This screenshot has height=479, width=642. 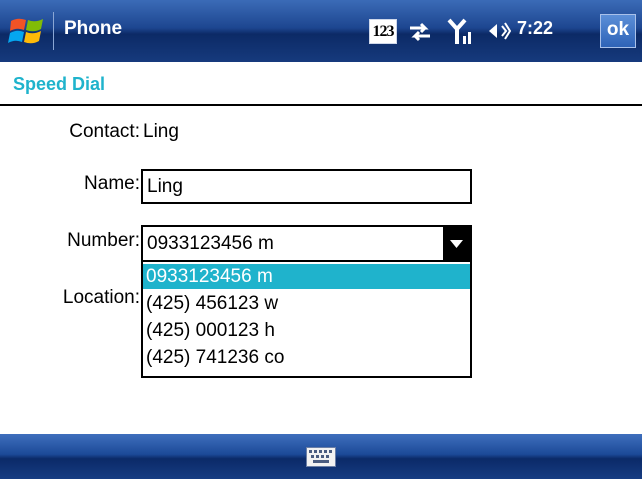 What do you see at coordinates (321, 31) in the screenshot?
I see `title-bar: Phone 123 7:22 ok` at bounding box center [321, 31].